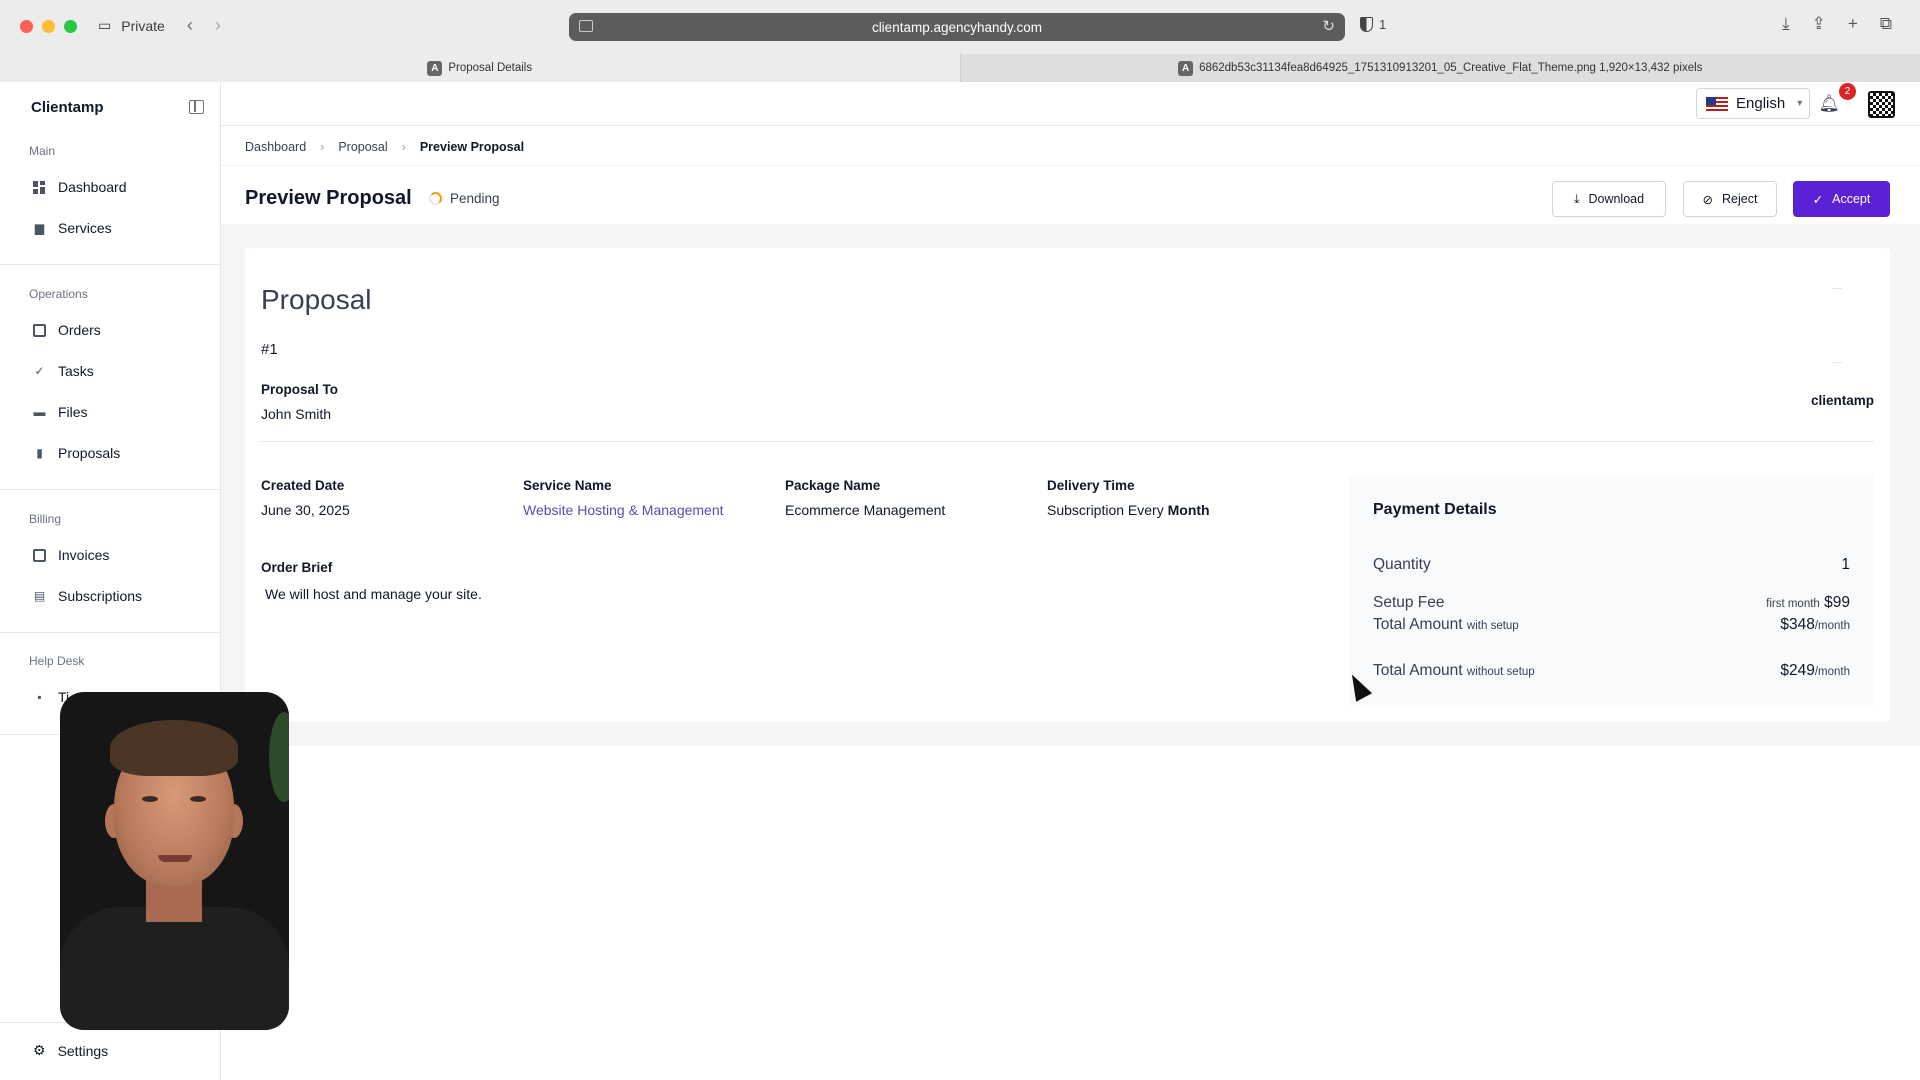 Image resolution: width=1920 pixels, height=1080 pixels. What do you see at coordinates (362, 147) in the screenshot?
I see `breadcrumb-proposal: Proposal` at bounding box center [362, 147].